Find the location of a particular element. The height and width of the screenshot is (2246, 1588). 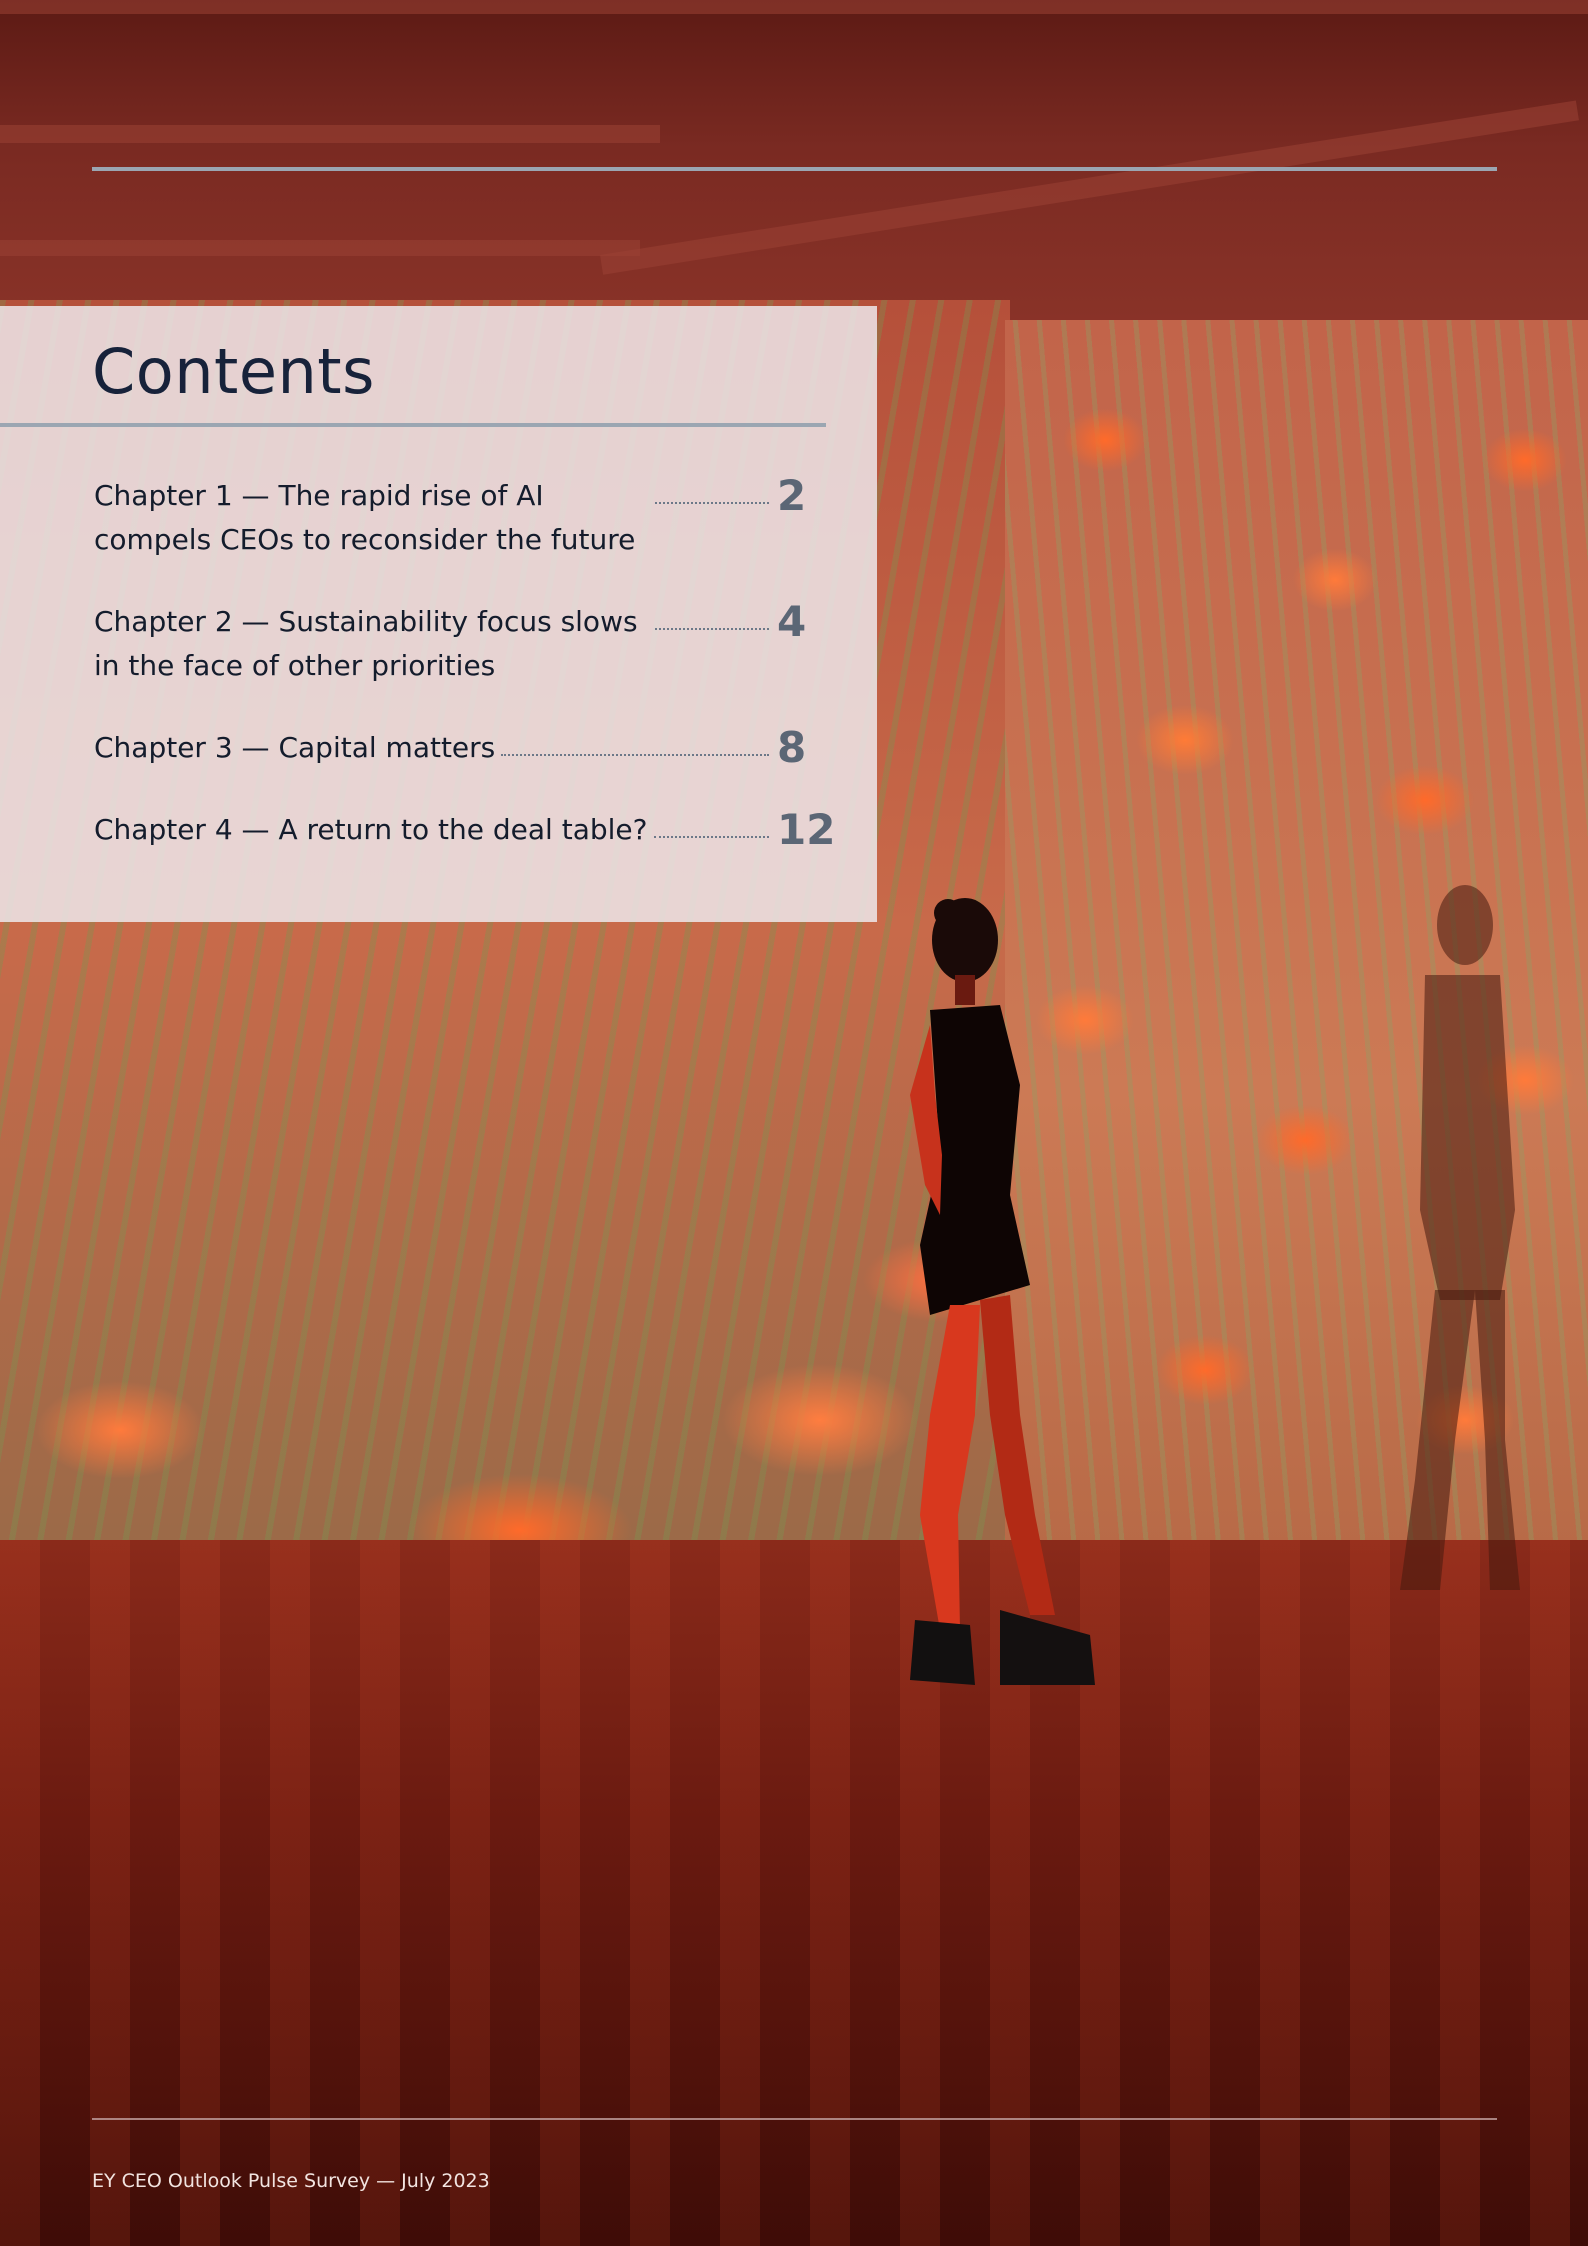

background-photo-ceiling is located at coordinates (794, 165).